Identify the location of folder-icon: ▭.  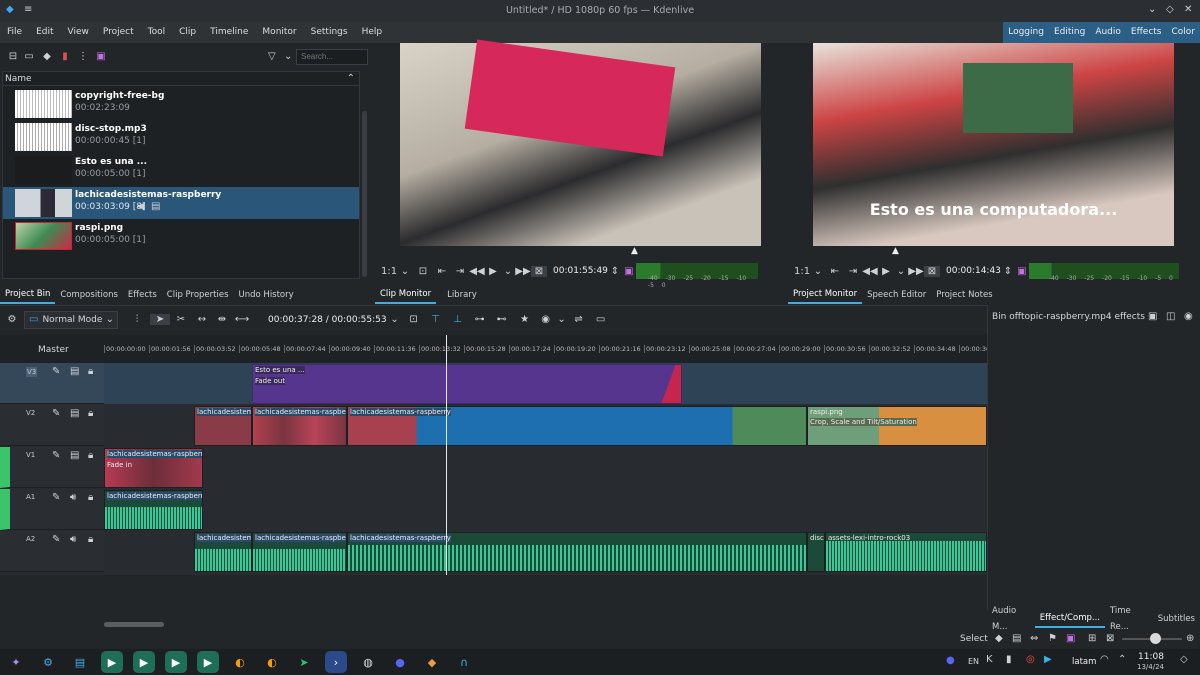
(29, 56).